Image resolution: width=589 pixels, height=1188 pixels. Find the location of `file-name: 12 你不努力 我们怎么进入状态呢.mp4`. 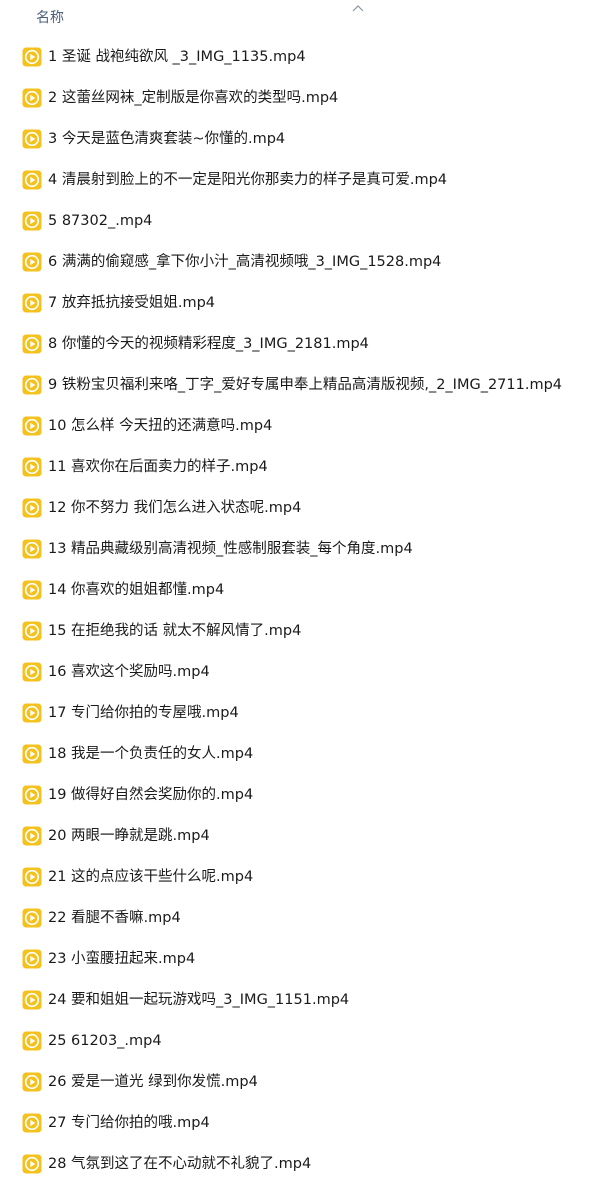

file-name: 12 你不努力 我们怎么进入状态呢.mp4 is located at coordinates (175, 508).